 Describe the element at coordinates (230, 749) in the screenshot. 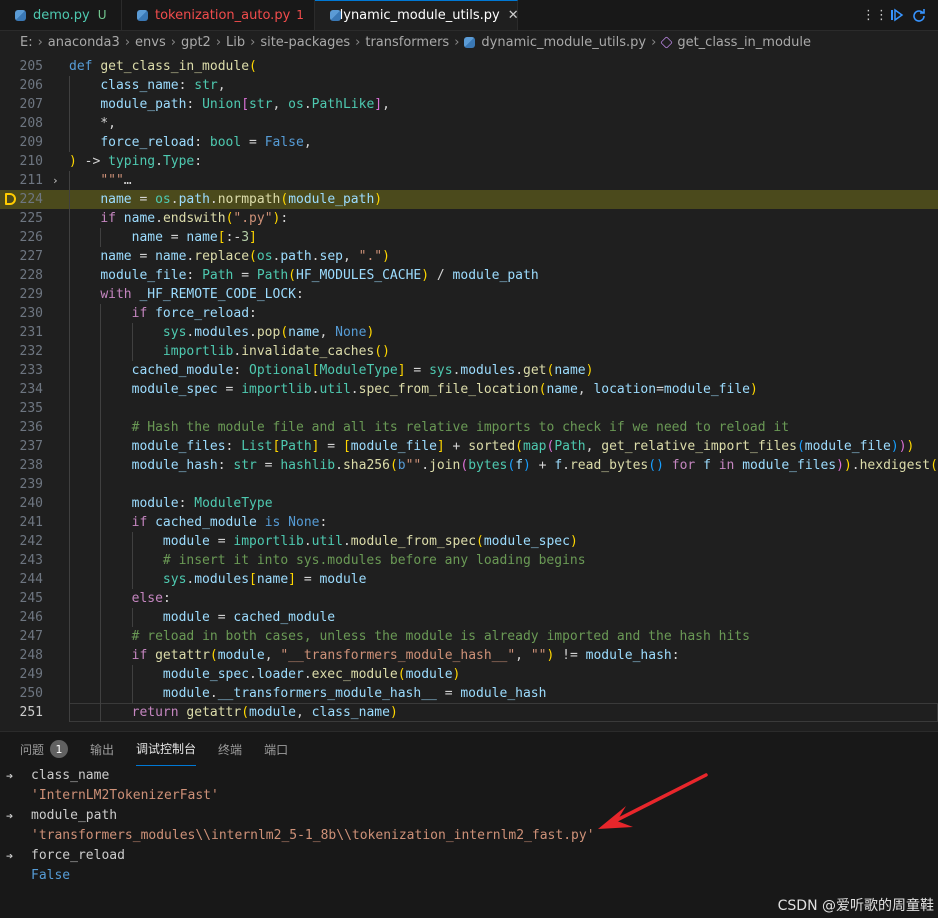

I see `tab-terminal: 终端` at that location.